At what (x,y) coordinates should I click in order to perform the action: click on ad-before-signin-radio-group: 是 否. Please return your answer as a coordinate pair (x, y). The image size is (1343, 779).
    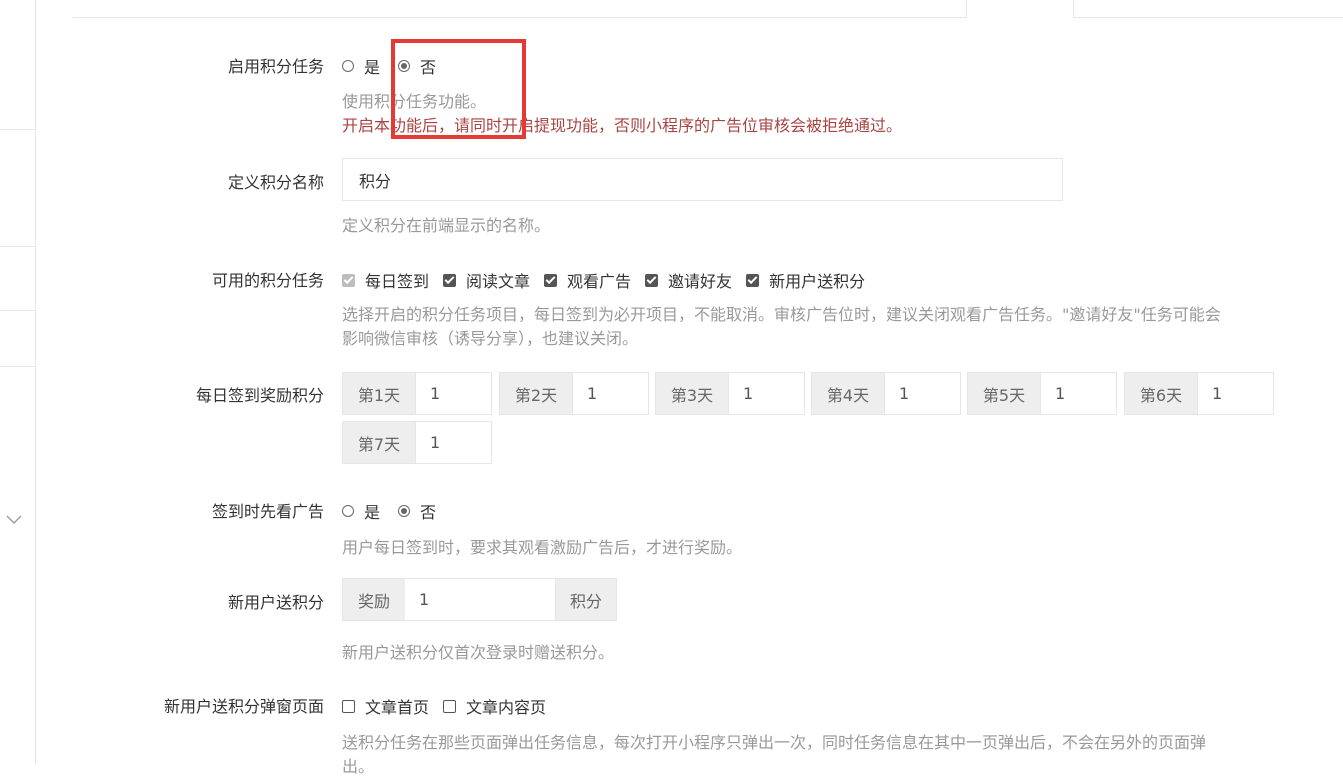
    Looking at the image, I should click on (398, 511).